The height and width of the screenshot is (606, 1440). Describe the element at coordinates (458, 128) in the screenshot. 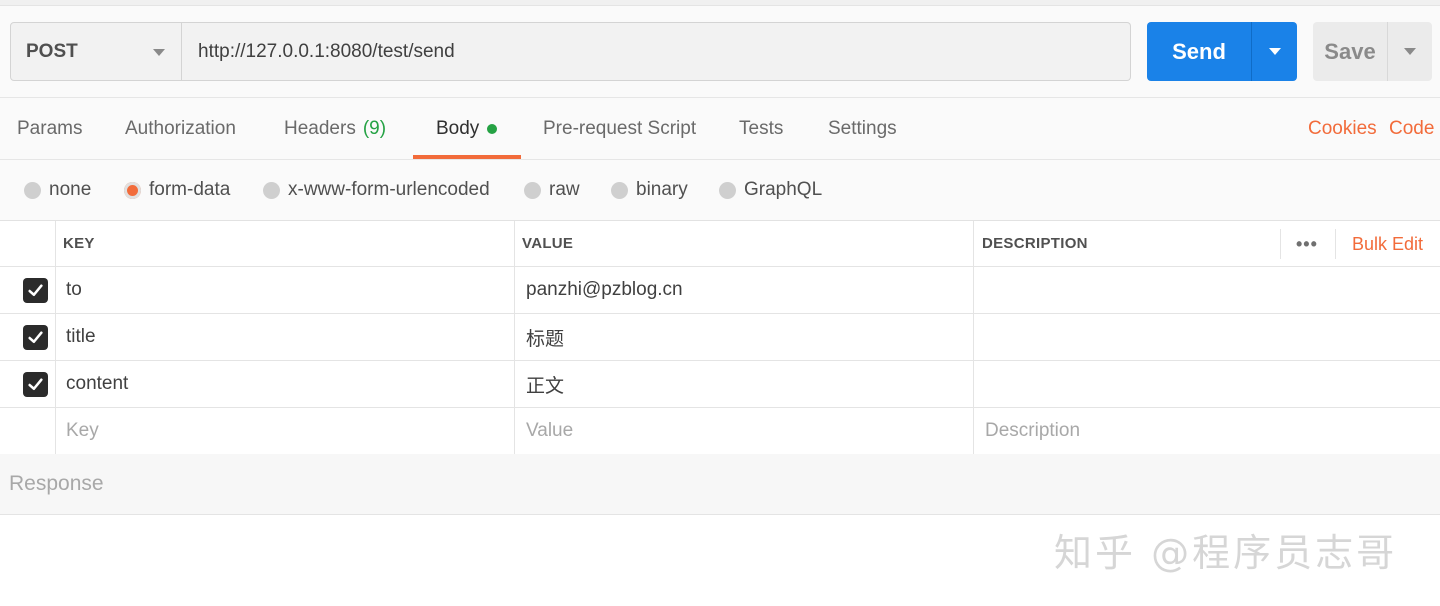

I see `tab-label: Body` at that location.